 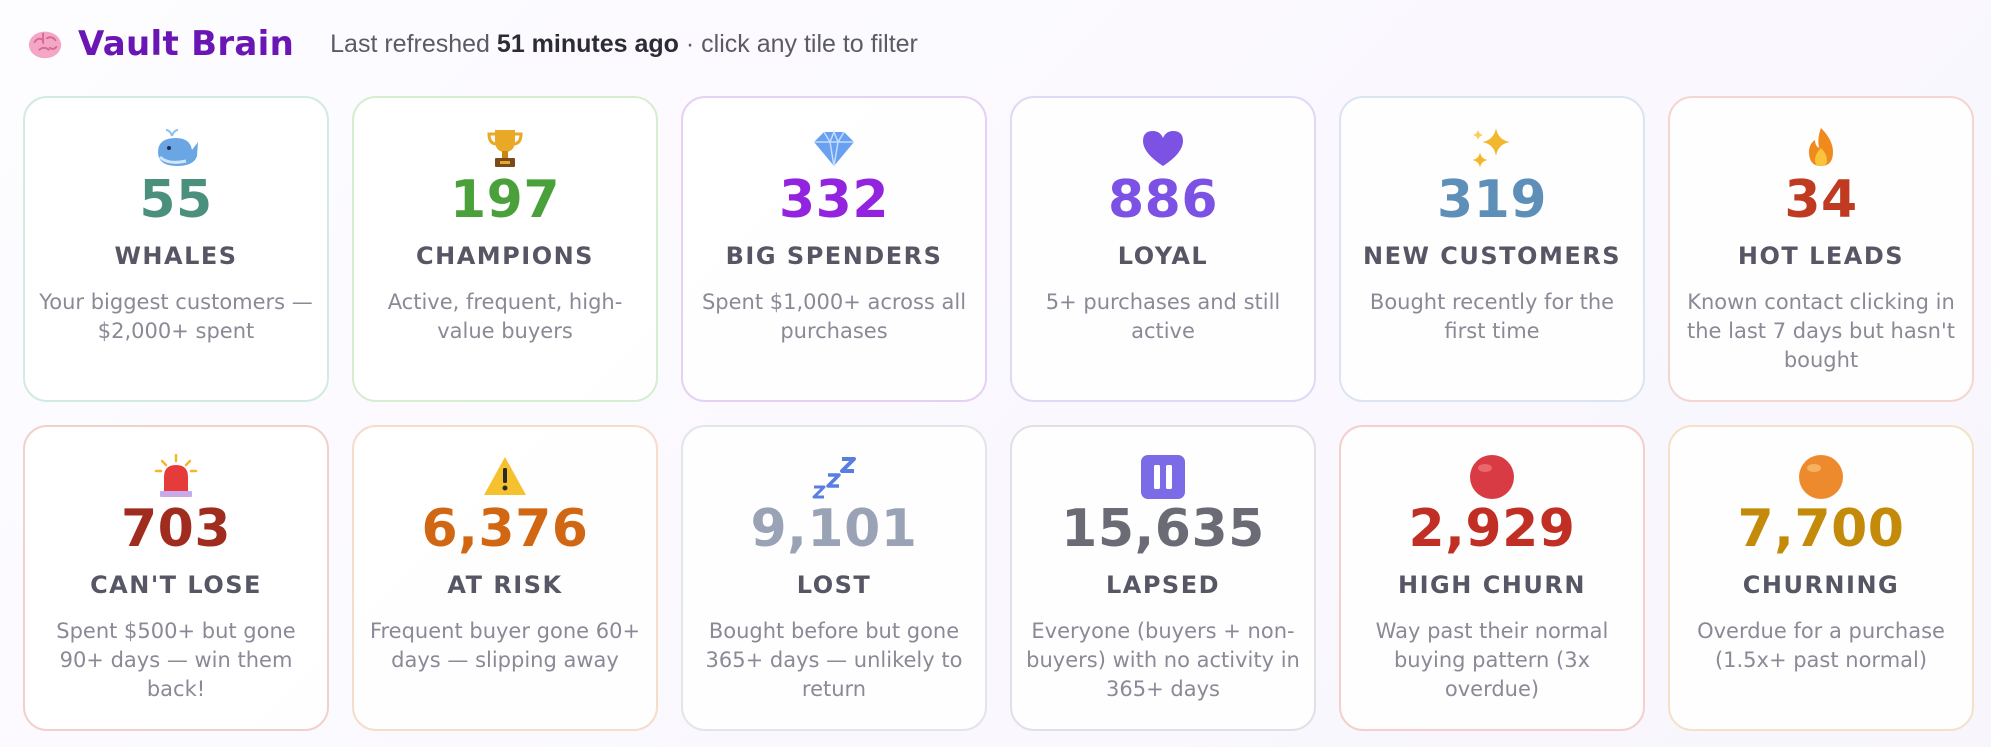 What do you see at coordinates (45, 45) in the screenshot?
I see `brain-icon` at bounding box center [45, 45].